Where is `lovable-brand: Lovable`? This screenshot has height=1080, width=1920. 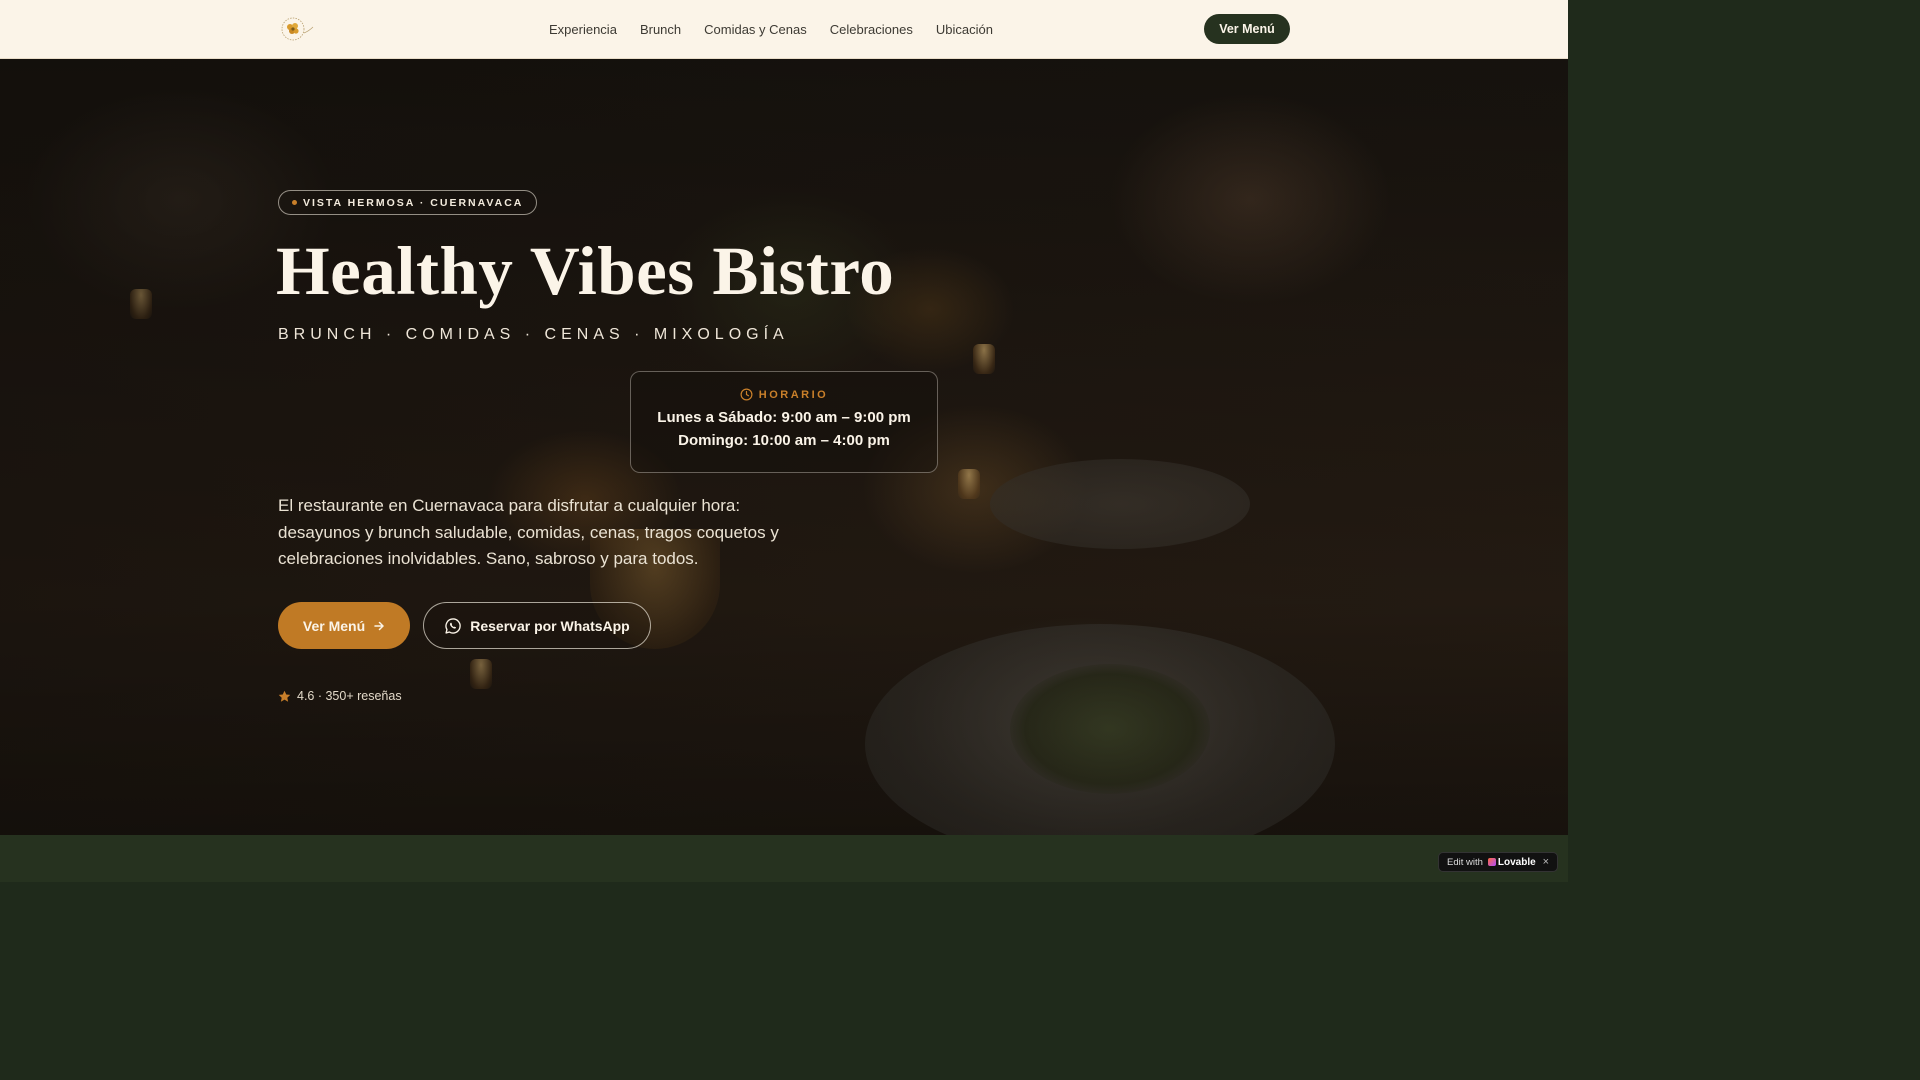 lovable-brand: Lovable is located at coordinates (1511, 862).